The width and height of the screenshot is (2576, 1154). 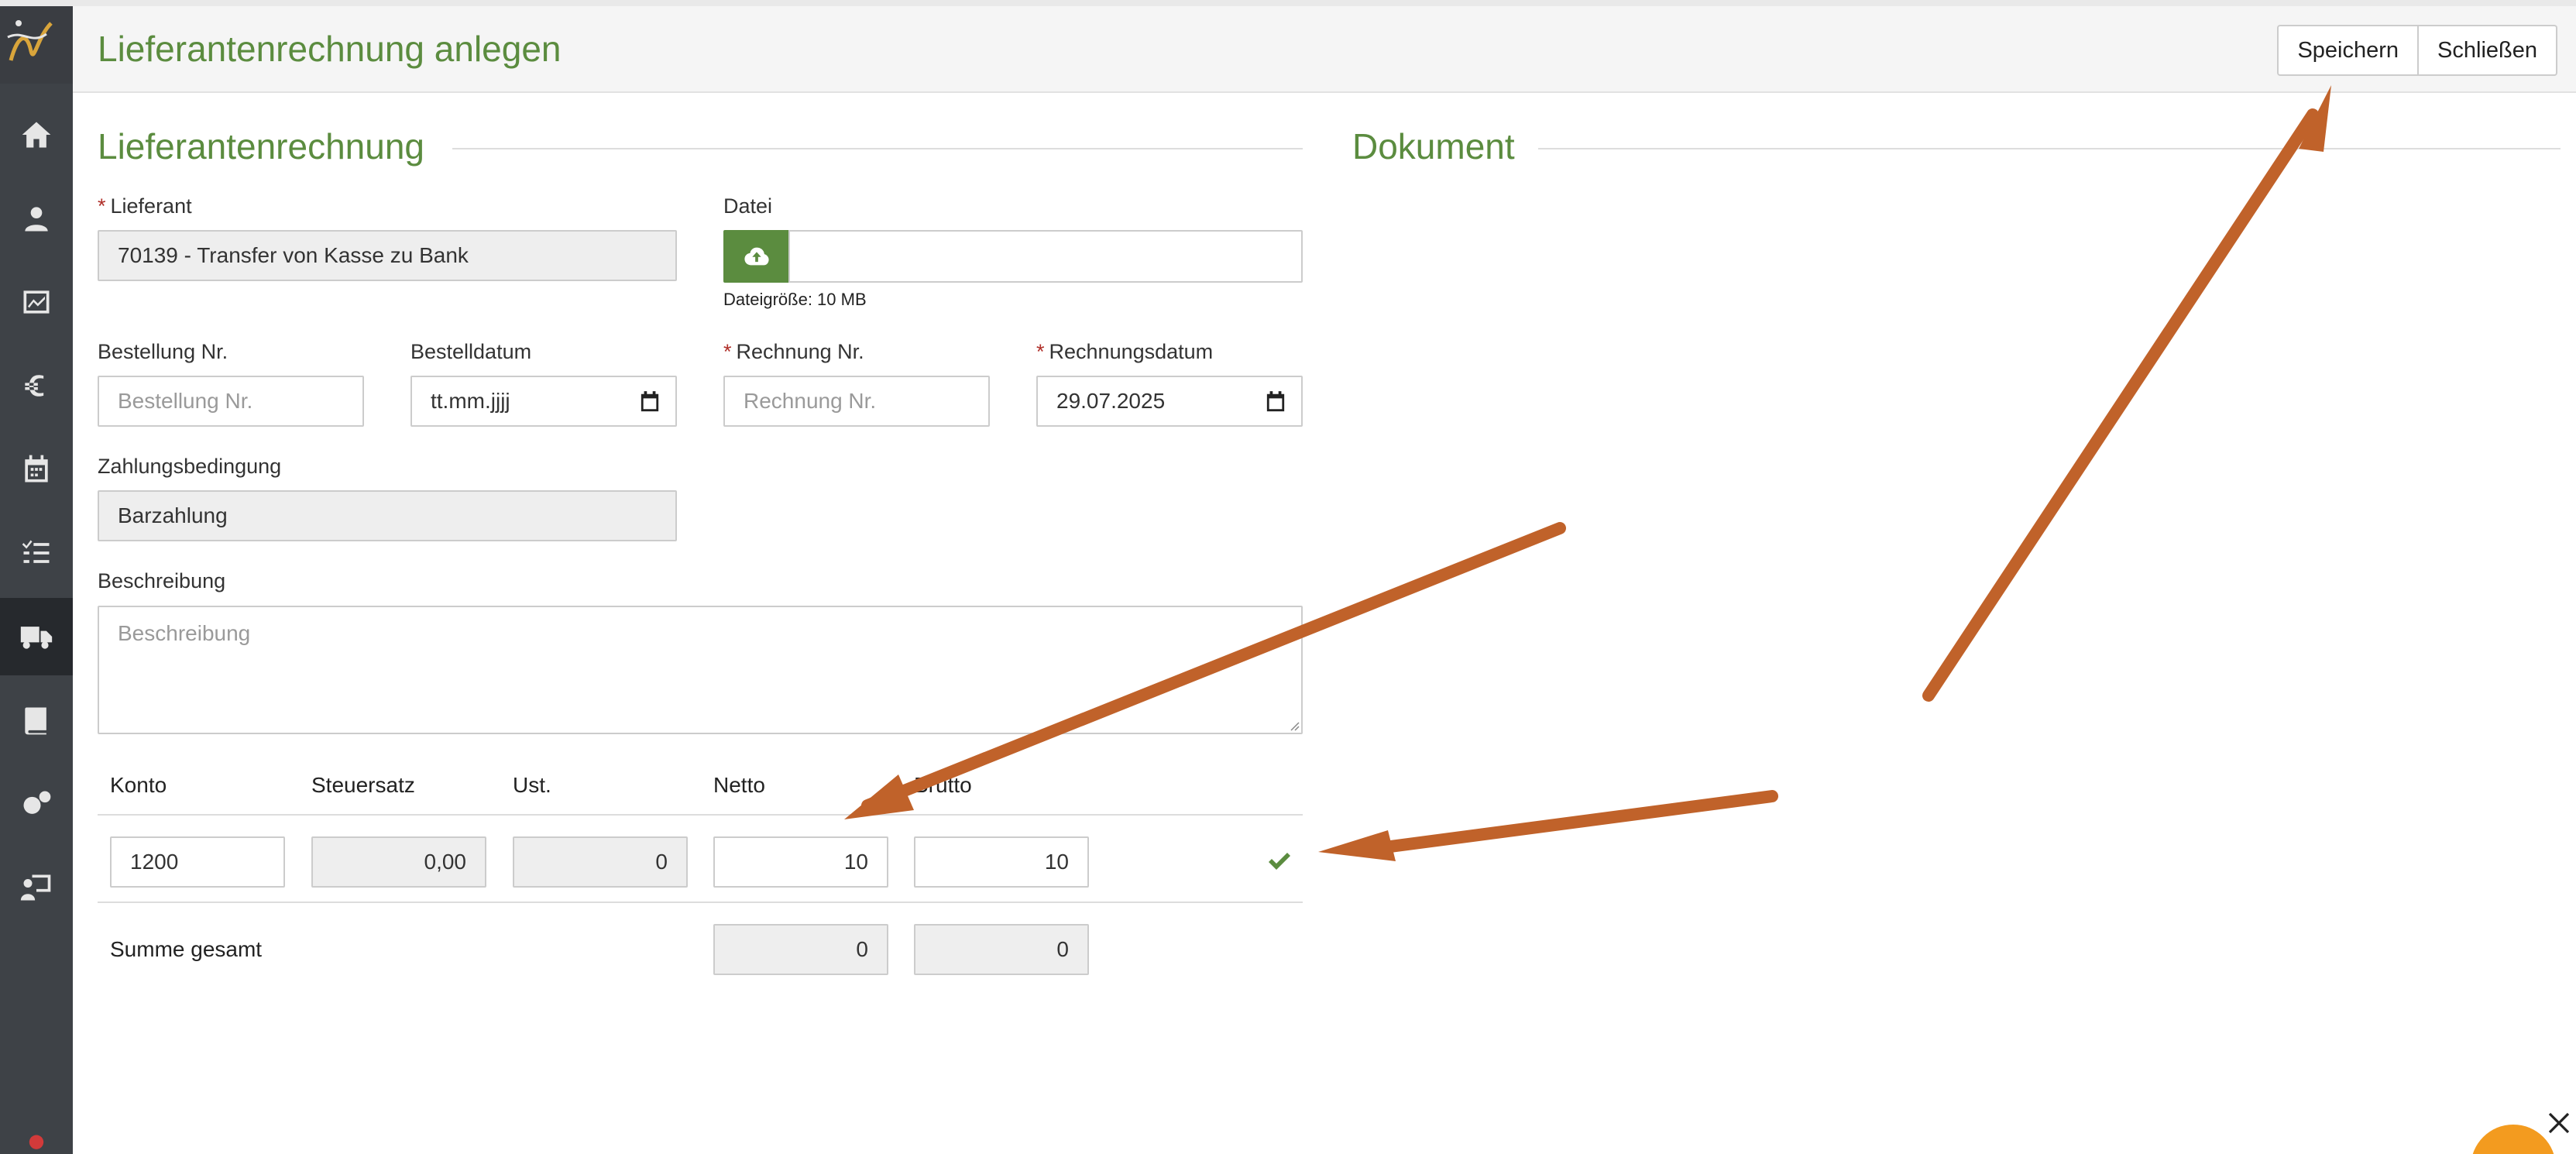 What do you see at coordinates (470, 401) in the screenshot?
I see `order-date-value: tt.mm.jjjj` at bounding box center [470, 401].